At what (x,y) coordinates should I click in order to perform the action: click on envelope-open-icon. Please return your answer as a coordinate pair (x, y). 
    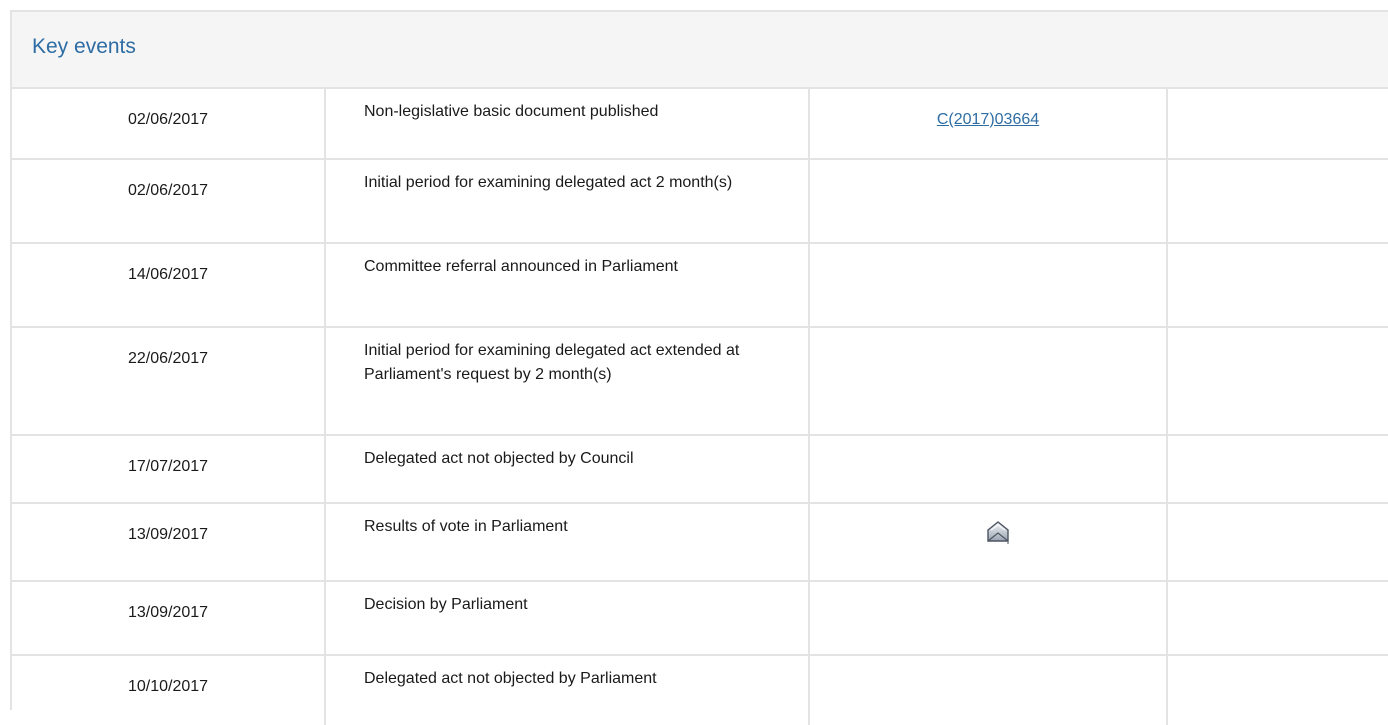
    Looking at the image, I should click on (998, 532).